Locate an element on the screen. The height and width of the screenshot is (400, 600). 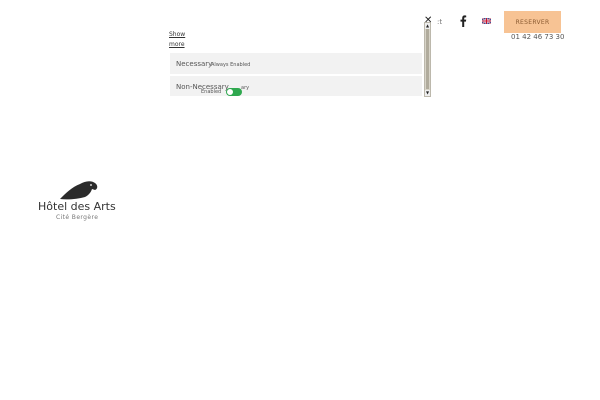
necessary-section: Necessary Always Enabled is located at coordinates (296, 63).